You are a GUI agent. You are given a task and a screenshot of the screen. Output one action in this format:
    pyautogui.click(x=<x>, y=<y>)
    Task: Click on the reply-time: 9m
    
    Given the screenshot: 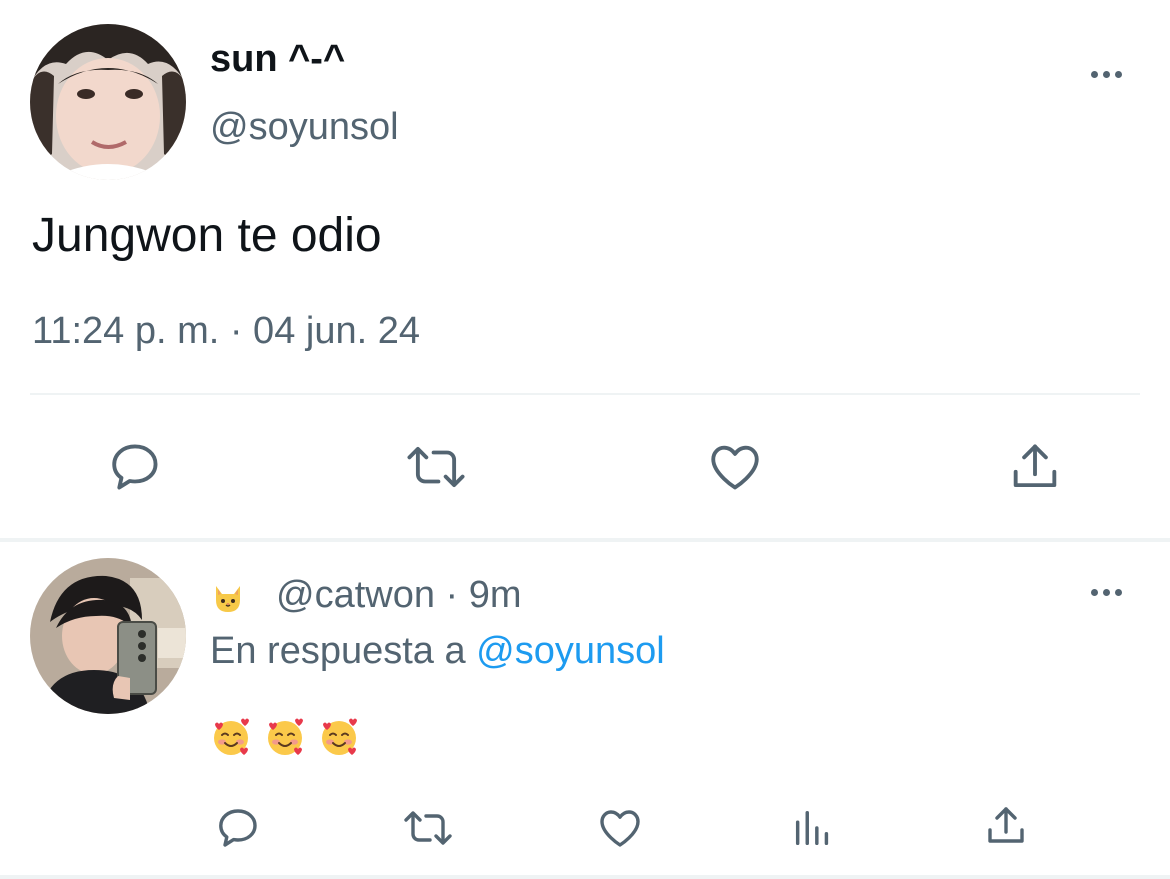 What is the action you would take?
    pyautogui.click(x=495, y=595)
    